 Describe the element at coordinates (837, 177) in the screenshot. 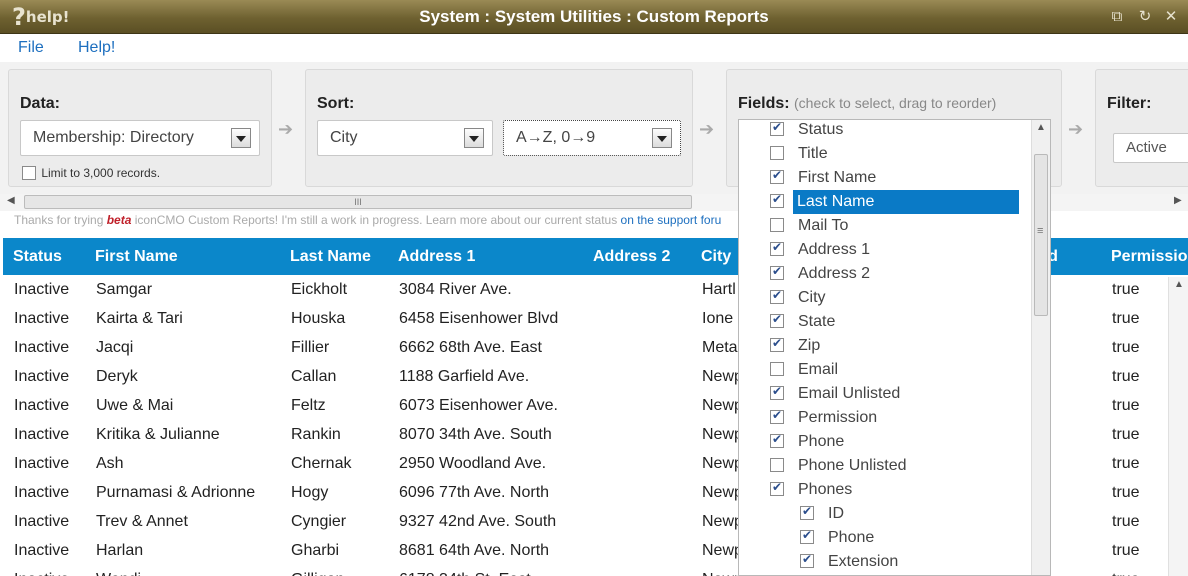

I see `field-label: First Name` at that location.